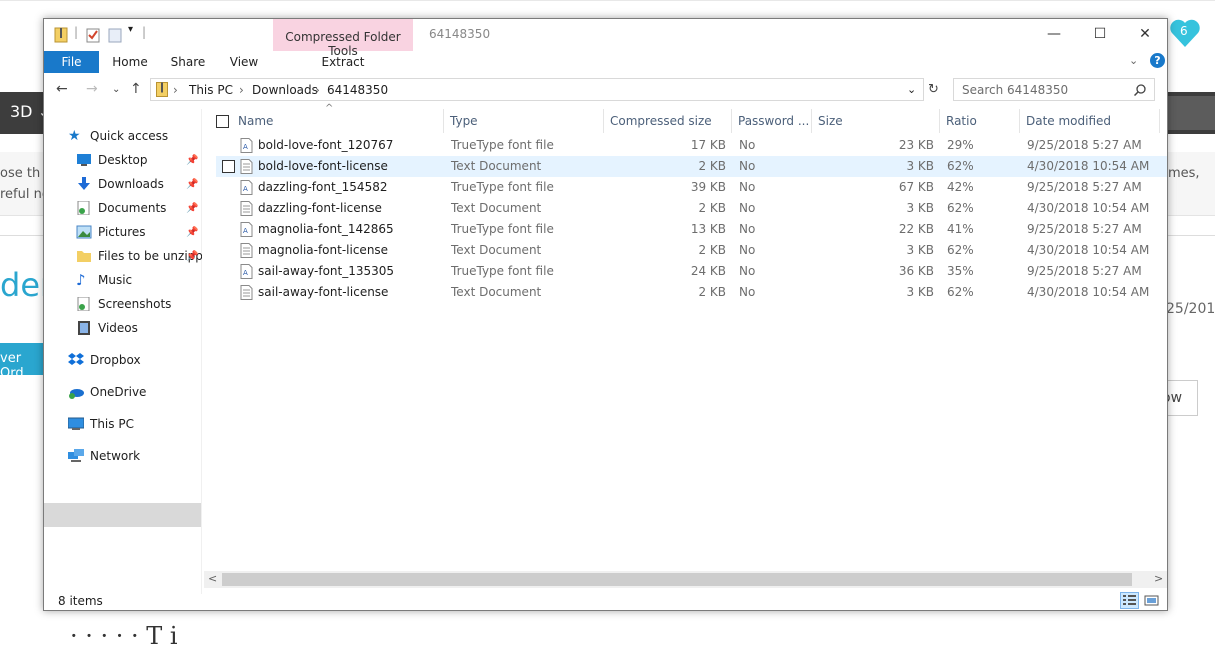  What do you see at coordinates (133, 456) in the screenshot?
I see `nav-item-network: Network` at bounding box center [133, 456].